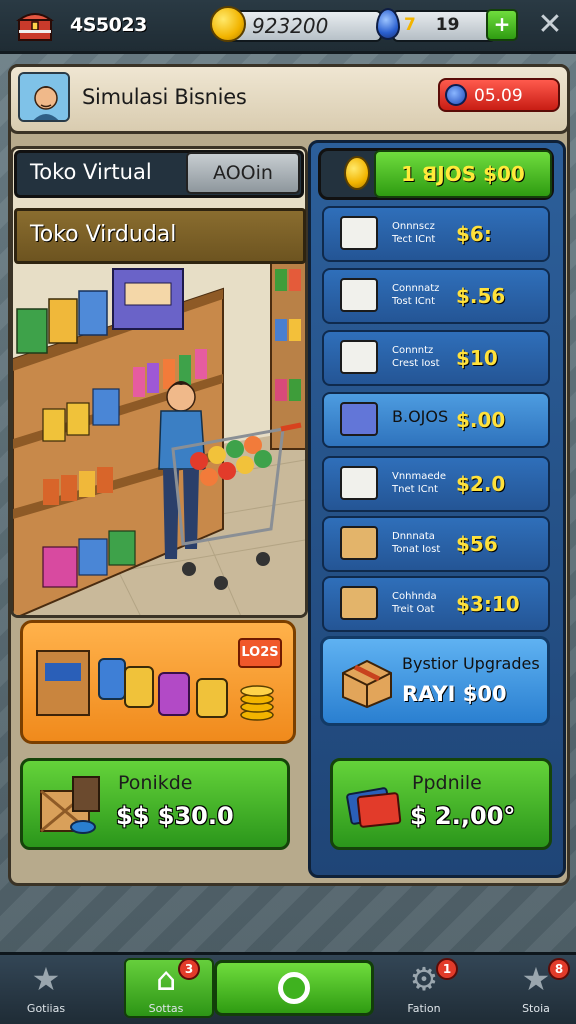 The width and height of the screenshot is (576, 1024). Describe the element at coordinates (419, 483) in the screenshot. I see `shop-item-label: Vnnmaede Tnet ICnt` at that location.